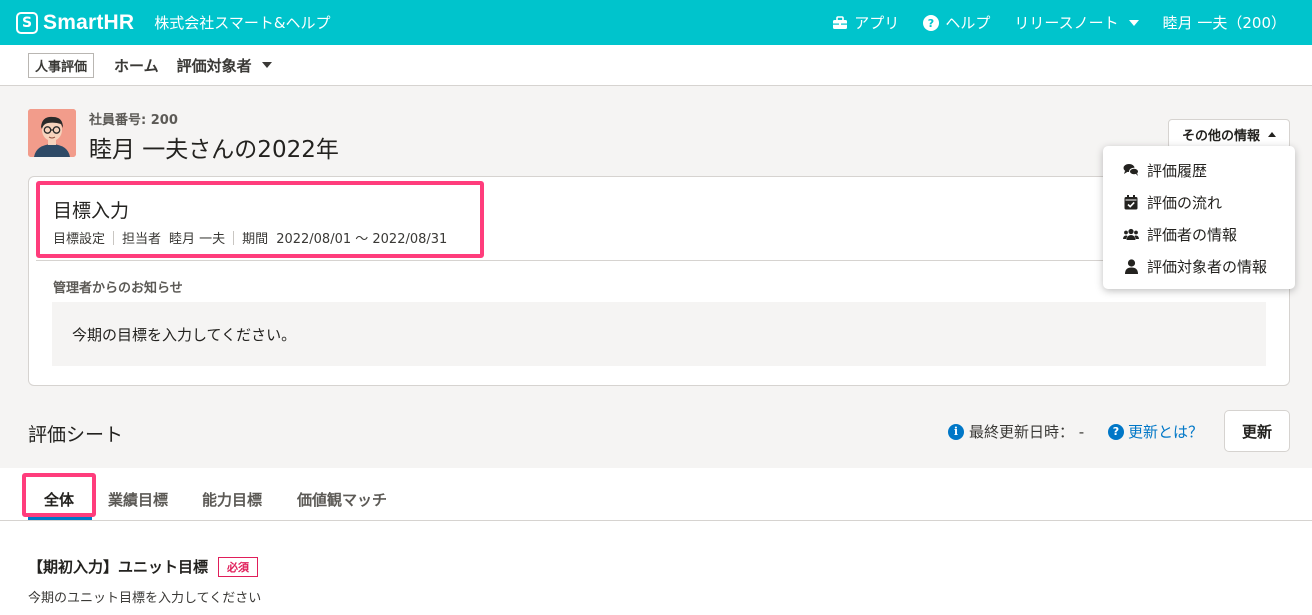  Describe the element at coordinates (877, 23) in the screenshot. I see `apps-label: アプリ` at that location.